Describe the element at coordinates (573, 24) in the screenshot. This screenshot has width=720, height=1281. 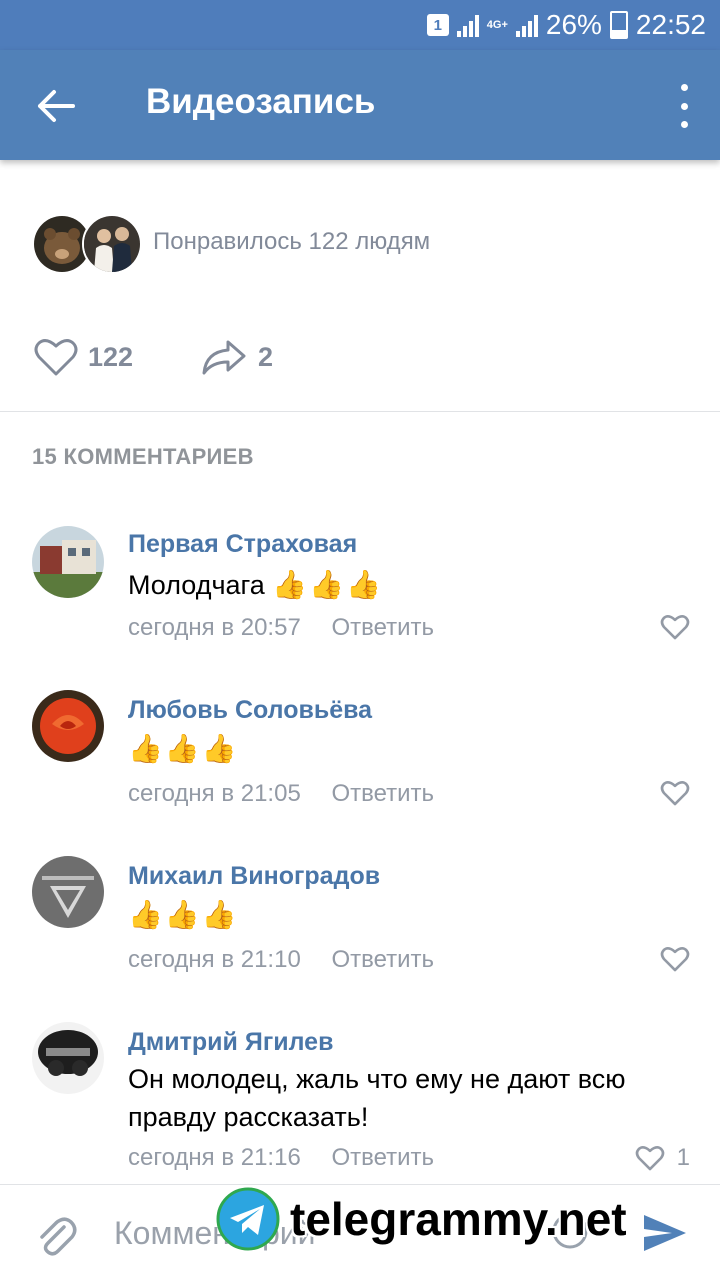
I see `battery-percent: 26%` at that location.